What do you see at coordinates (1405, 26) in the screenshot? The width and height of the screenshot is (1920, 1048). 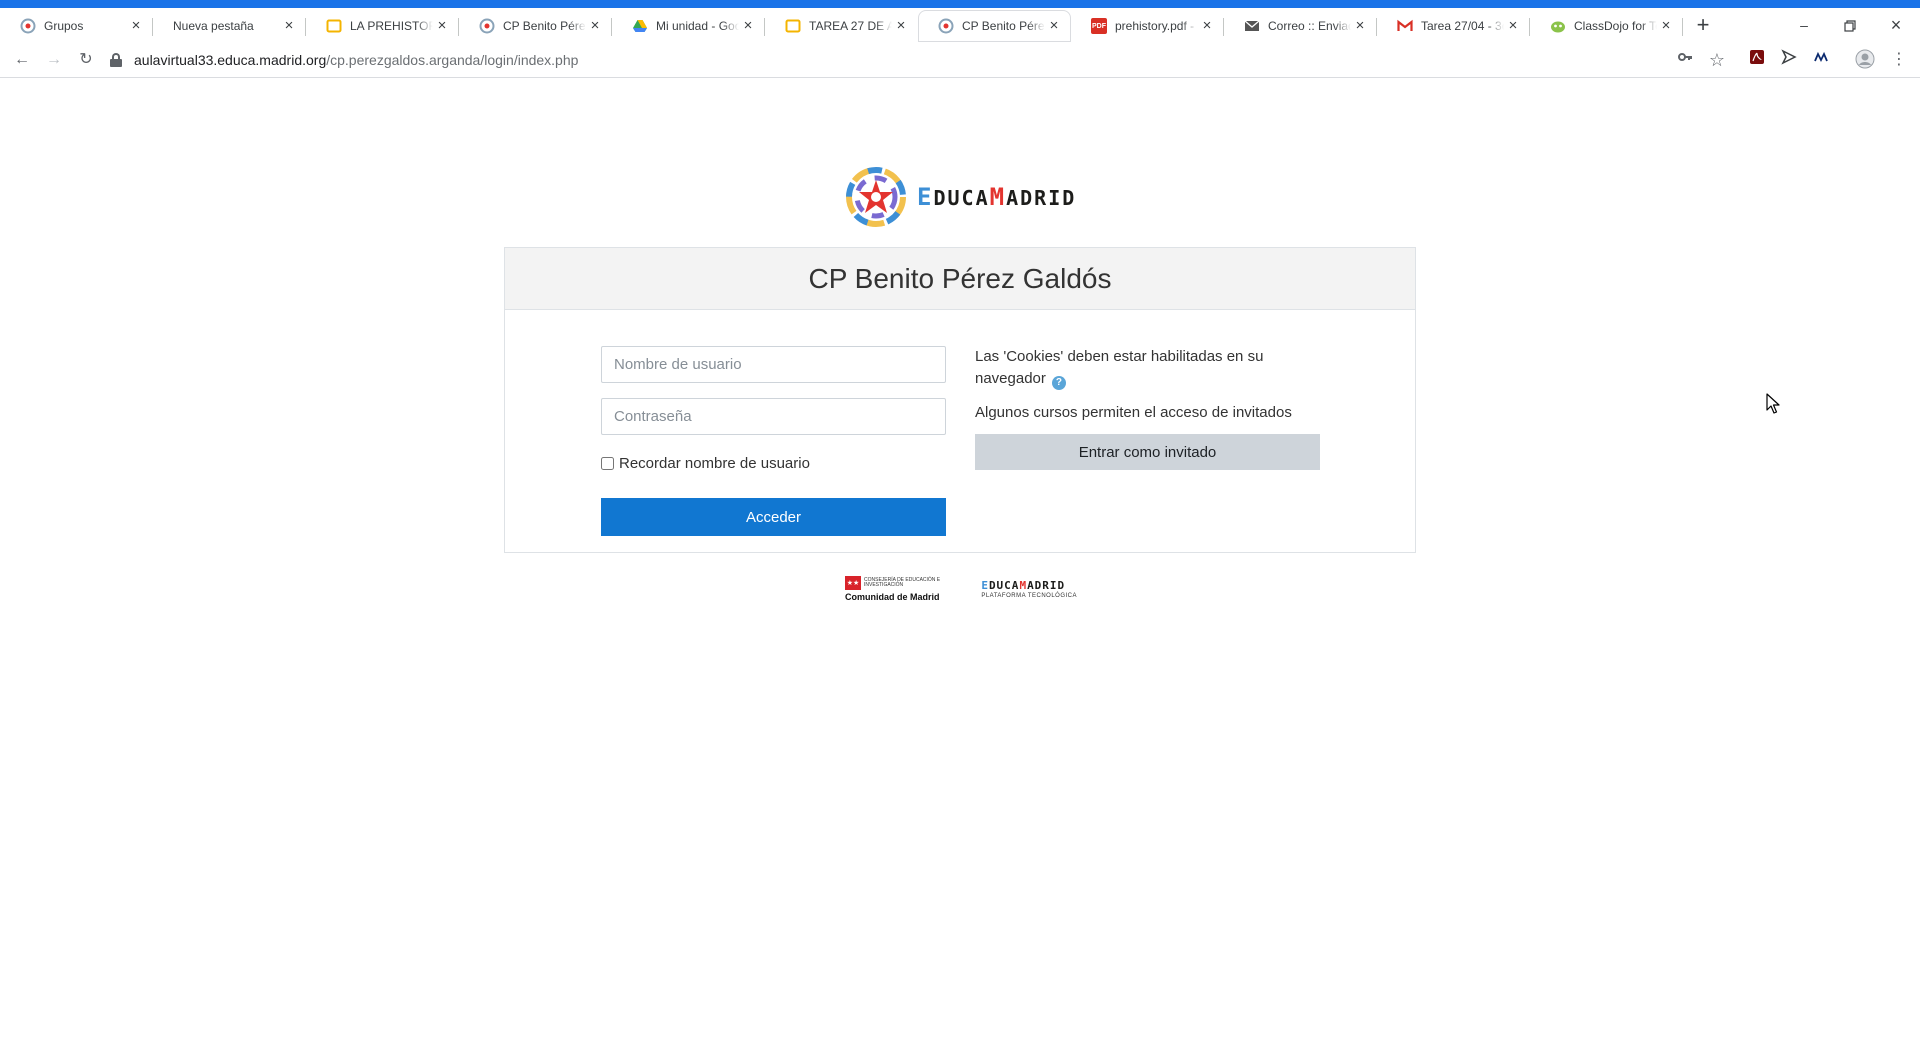 I see `gmail-icon` at bounding box center [1405, 26].